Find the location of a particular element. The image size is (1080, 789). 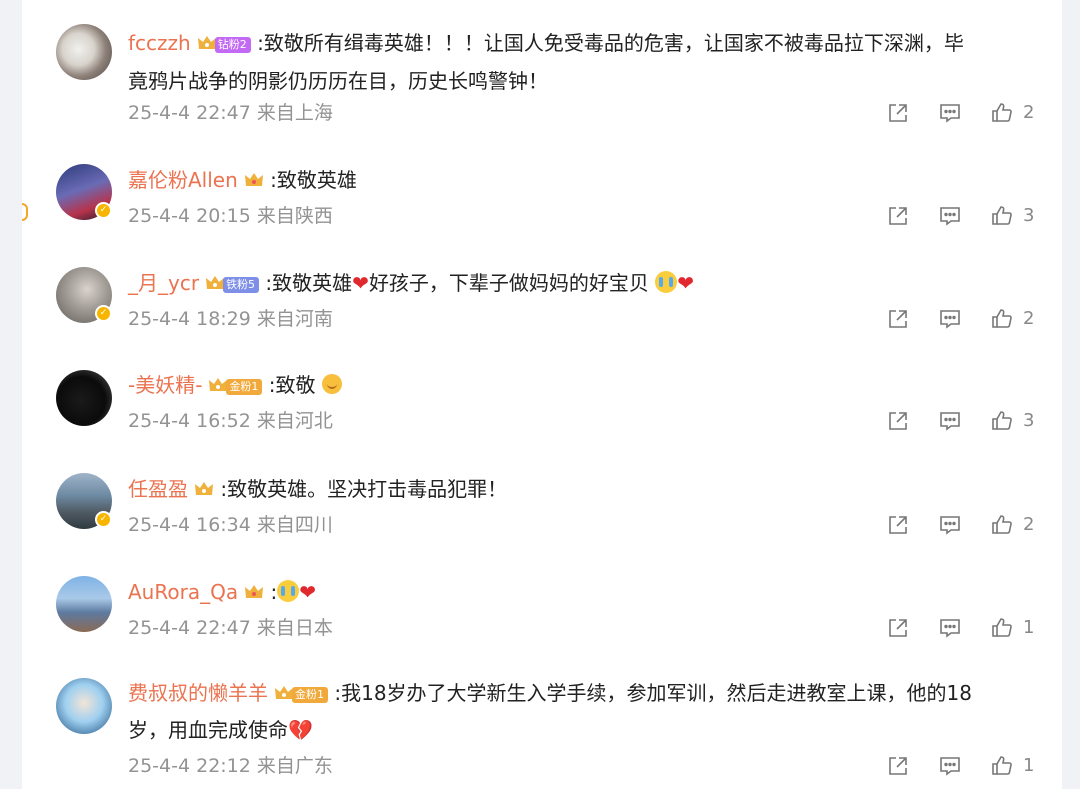

fan-badge: 钻粉2 is located at coordinates (232, 45).